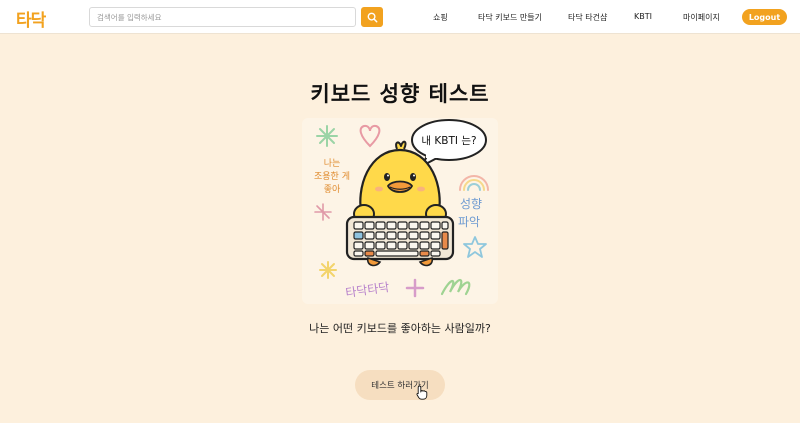  Describe the element at coordinates (400, 211) in the screenshot. I see `duck-keyboard-illustration: 내 KBTI 는? 나는 조용한 게 좋아 성향 파악 타닥타닥` at that location.